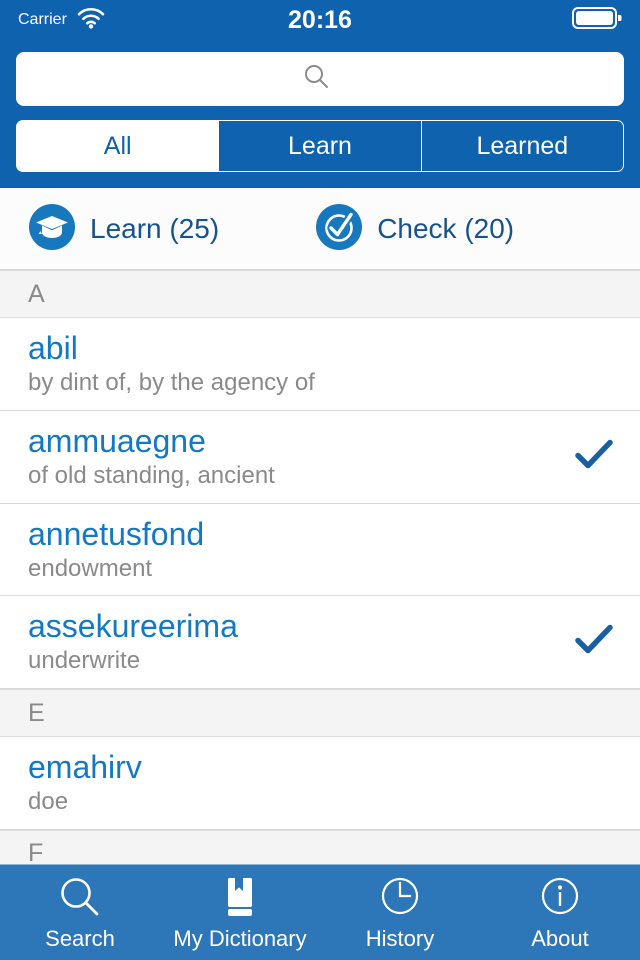 Image resolution: width=640 pixels, height=960 pixels. What do you see at coordinates (48, 802) in the screenshot?
I see `word-definition: doe` at bounding box center [48, 802].